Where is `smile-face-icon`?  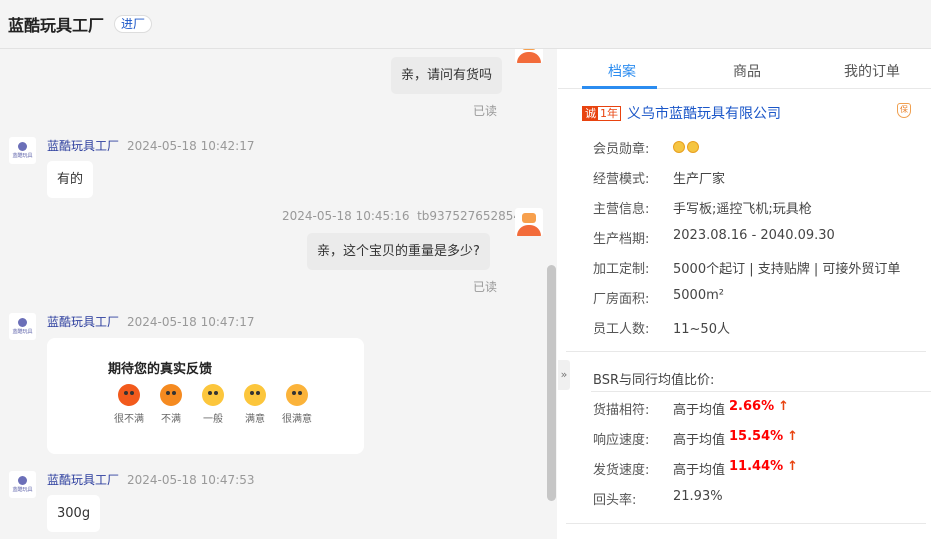
smile-face-icon is located at coordinates (255, 395).